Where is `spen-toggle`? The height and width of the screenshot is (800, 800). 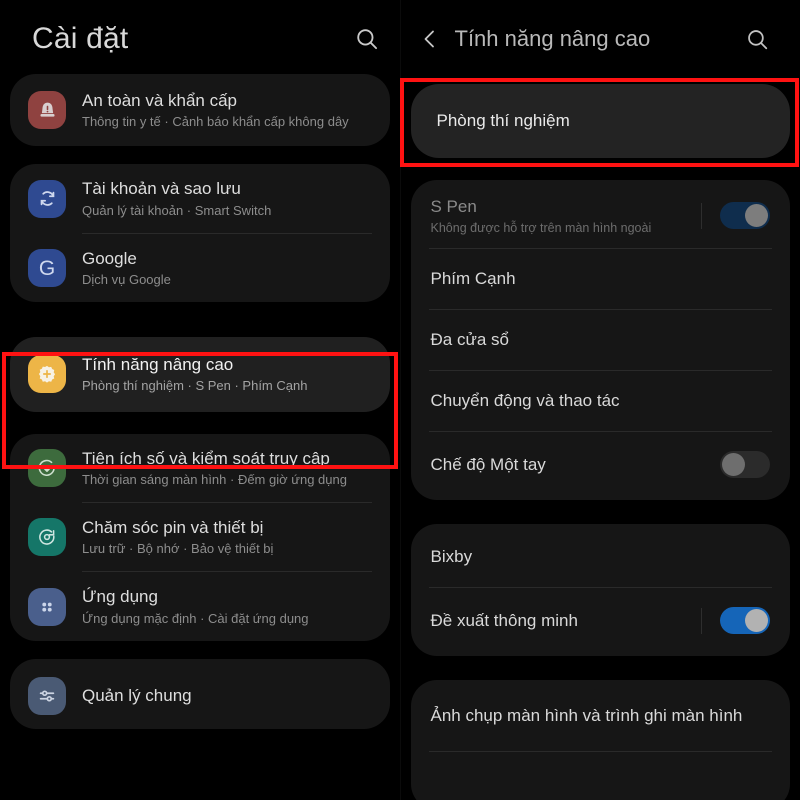 spen-toggle is located at coordinates (745, 216).